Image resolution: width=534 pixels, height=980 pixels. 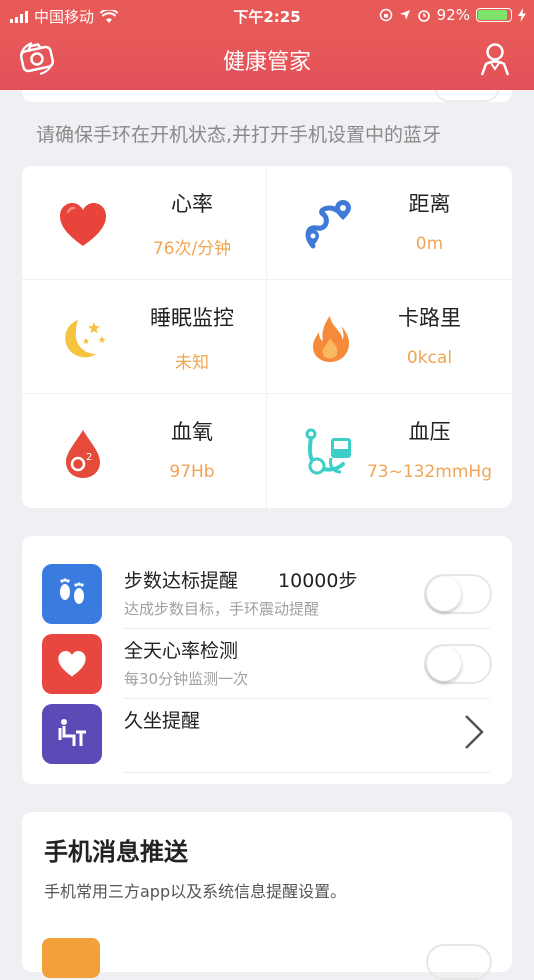 What do you see at coordinates (89, 457) in the screenshot?
I see `svg-text: 2` at bounding box center [89, 457].